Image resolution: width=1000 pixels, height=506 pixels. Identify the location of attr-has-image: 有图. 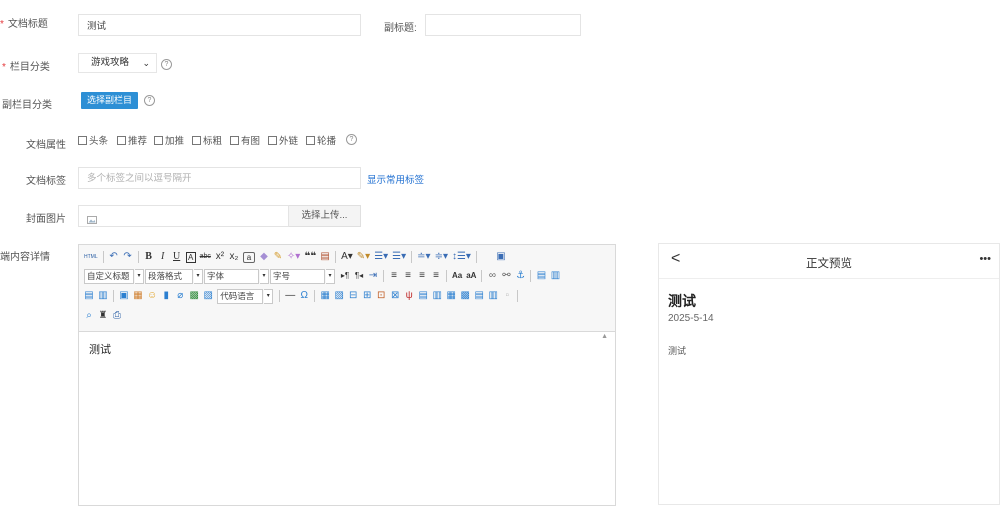
(245, 140).